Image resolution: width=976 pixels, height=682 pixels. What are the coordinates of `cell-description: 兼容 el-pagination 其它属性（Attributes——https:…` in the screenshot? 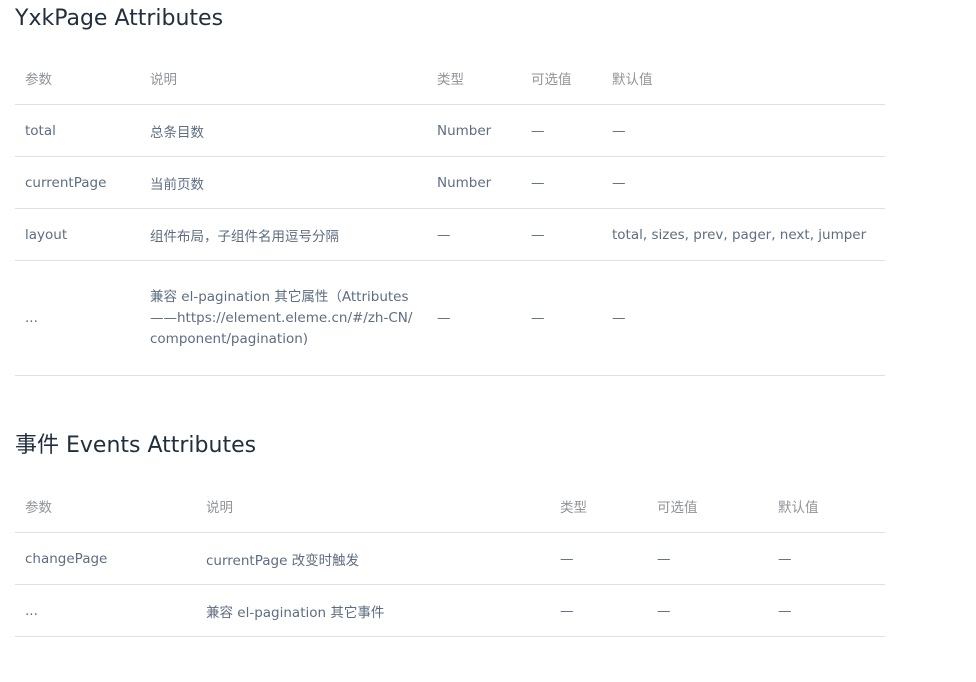 It's located at (283, 318).